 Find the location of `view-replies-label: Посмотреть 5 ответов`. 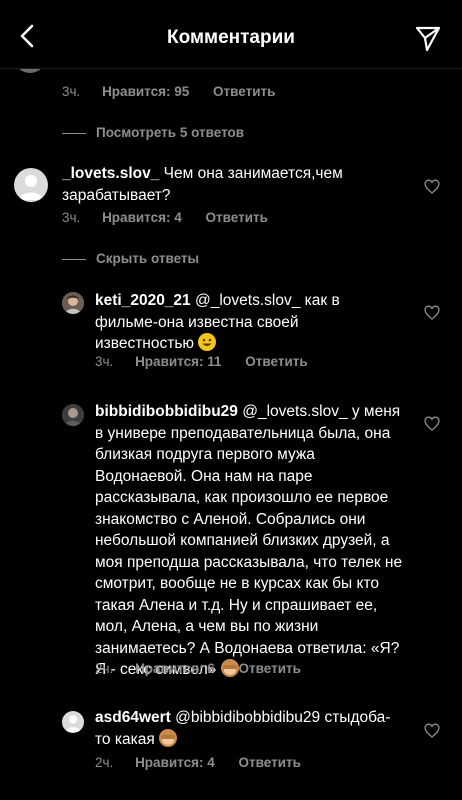

view-replies-label: Посмотреть 5 ответов is located at coordinates (170, 132).